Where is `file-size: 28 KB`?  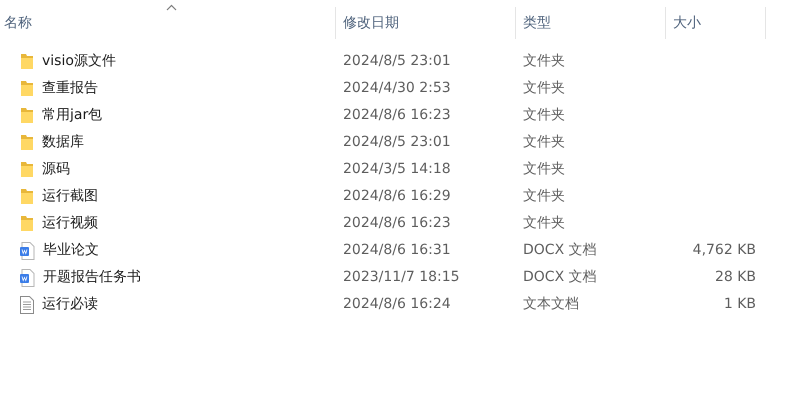 file-size: 28 KB is located at coordinates (735, 277).